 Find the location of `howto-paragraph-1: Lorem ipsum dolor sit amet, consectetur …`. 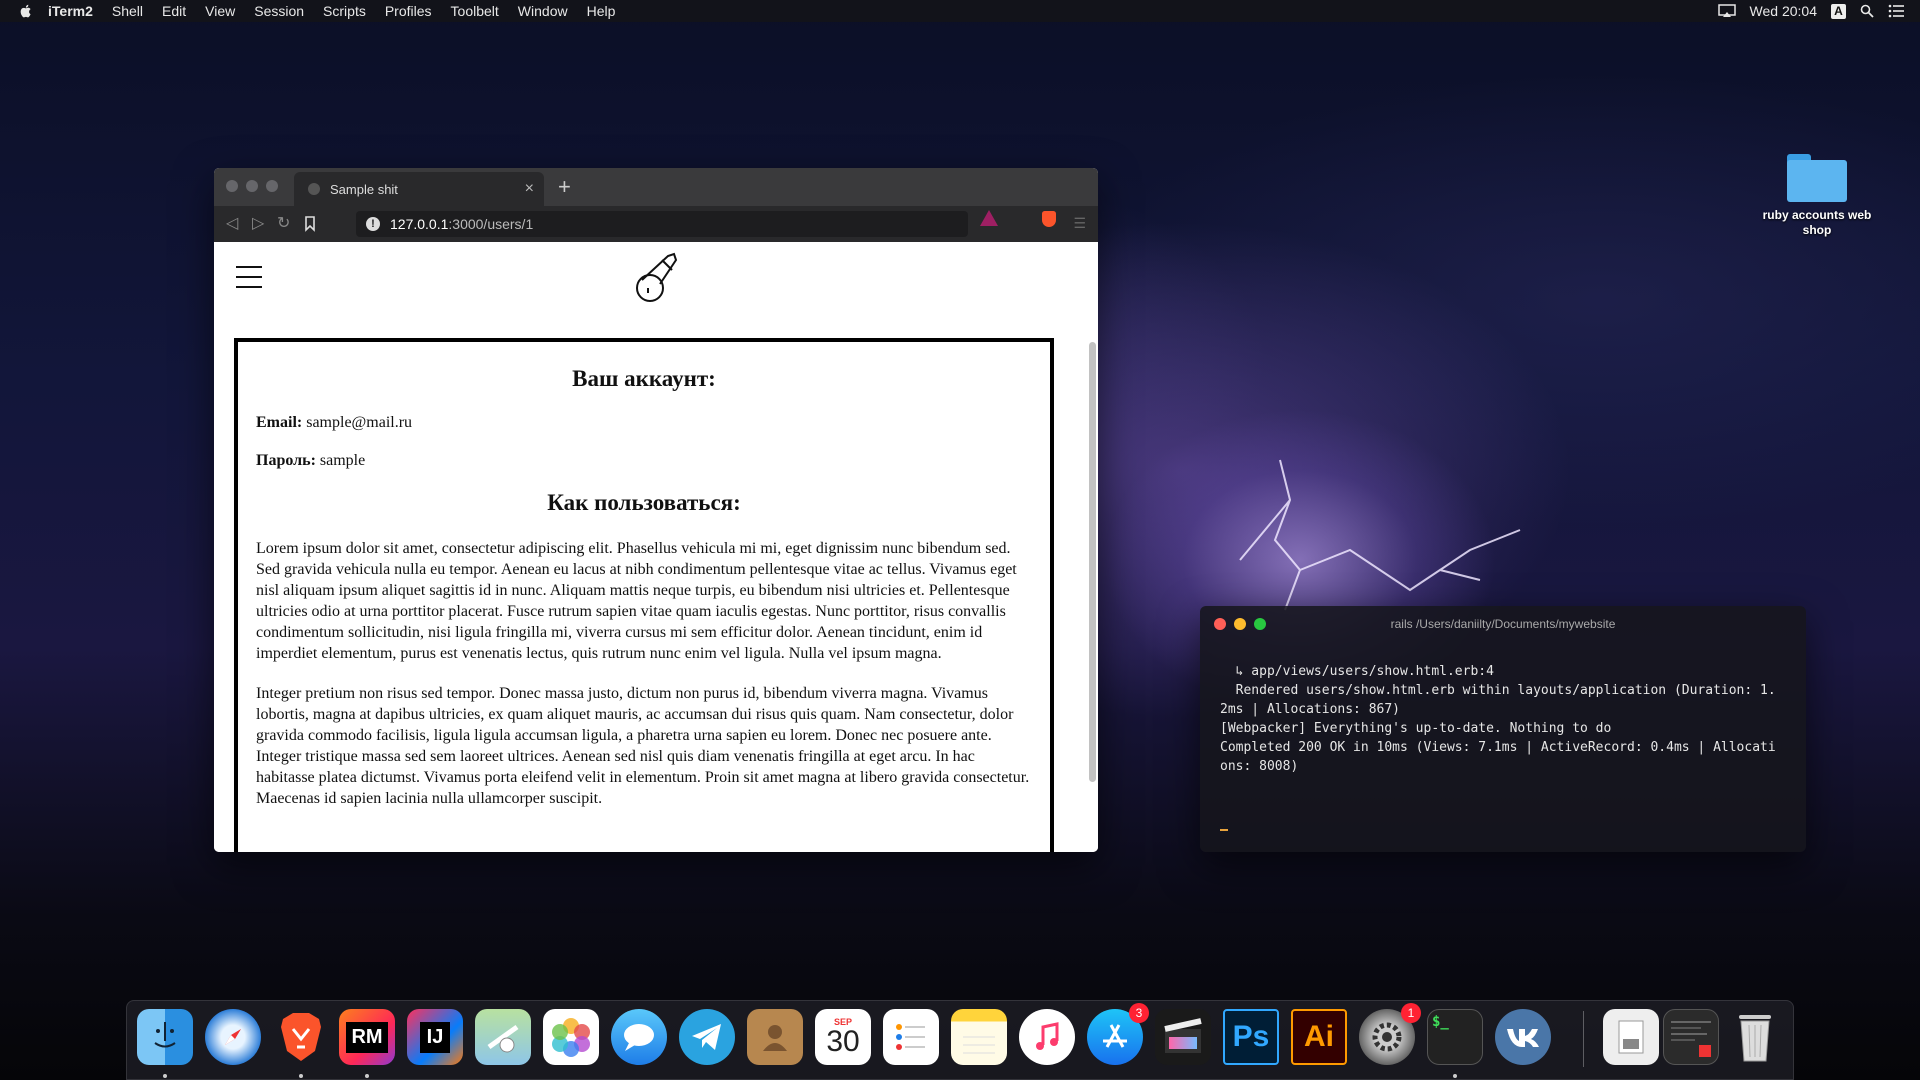

howto-paragraph-1: Lorem ipsum dolor sit amet, consectetur … is located at coordinates (636, 601).